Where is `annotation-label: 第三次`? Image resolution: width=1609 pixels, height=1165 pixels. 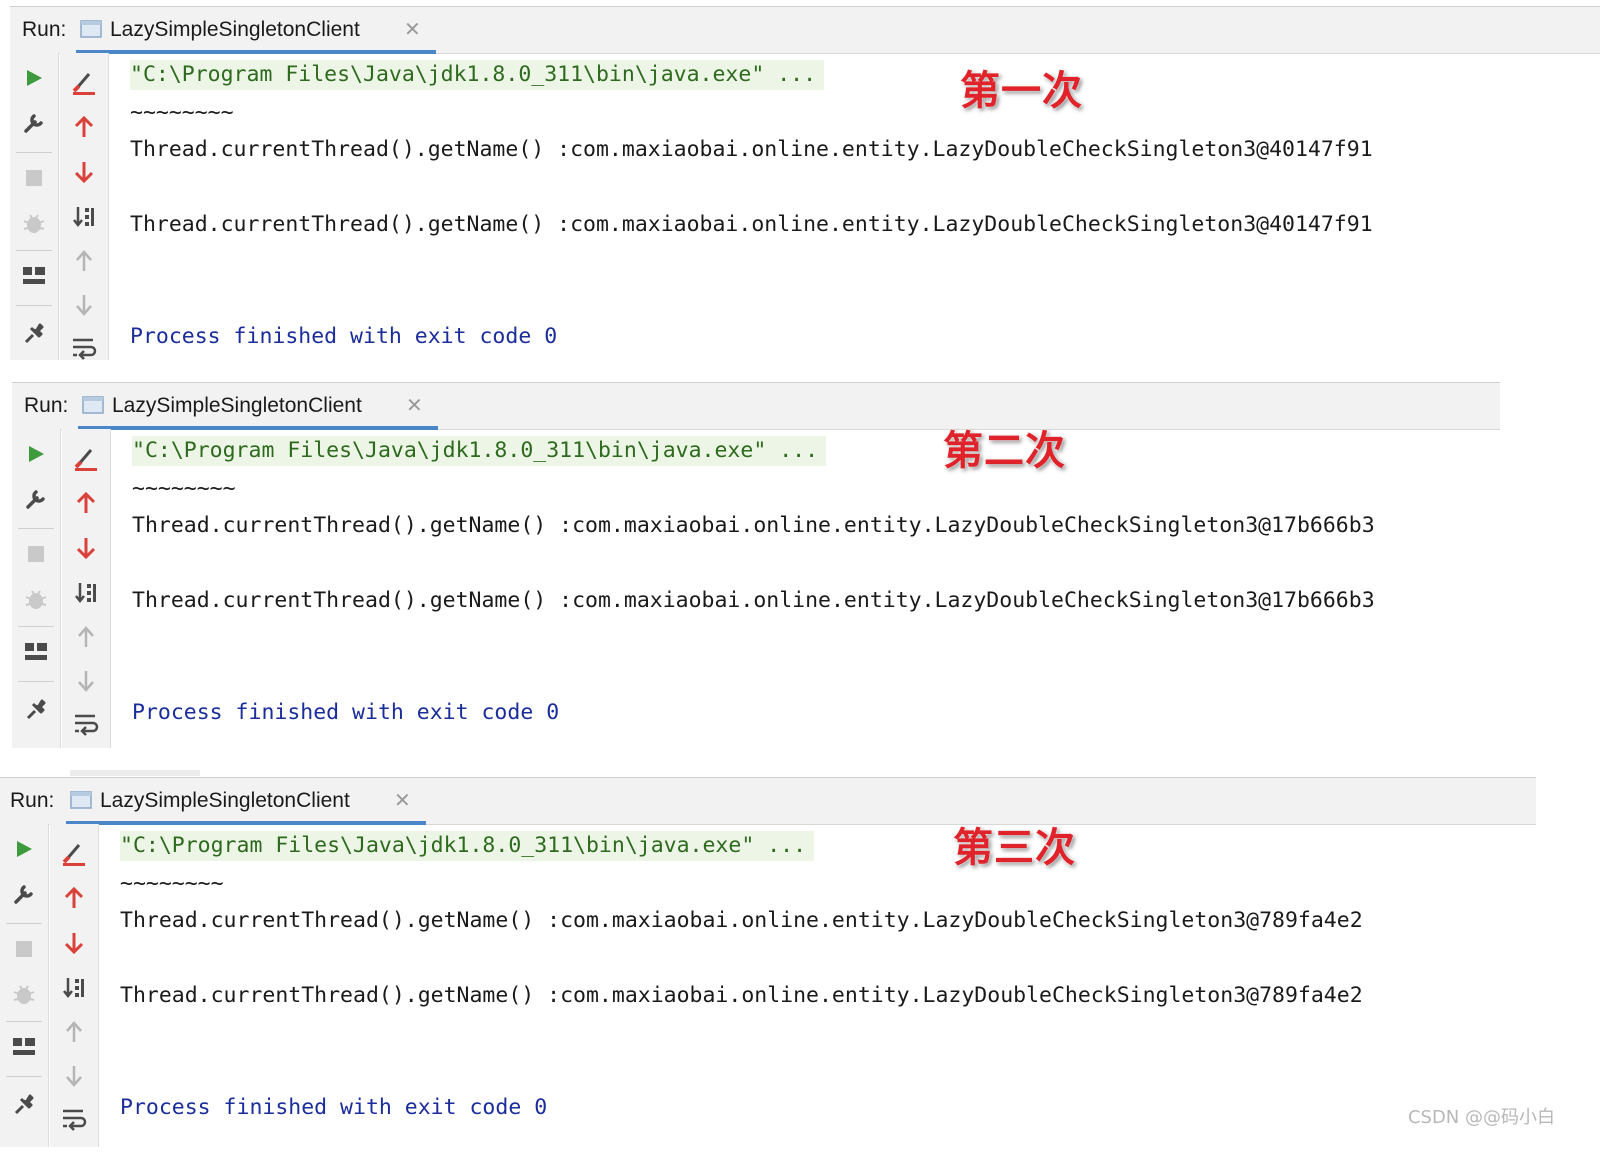 annotation-label: 第三次 is located at coordinates (1014, 847).